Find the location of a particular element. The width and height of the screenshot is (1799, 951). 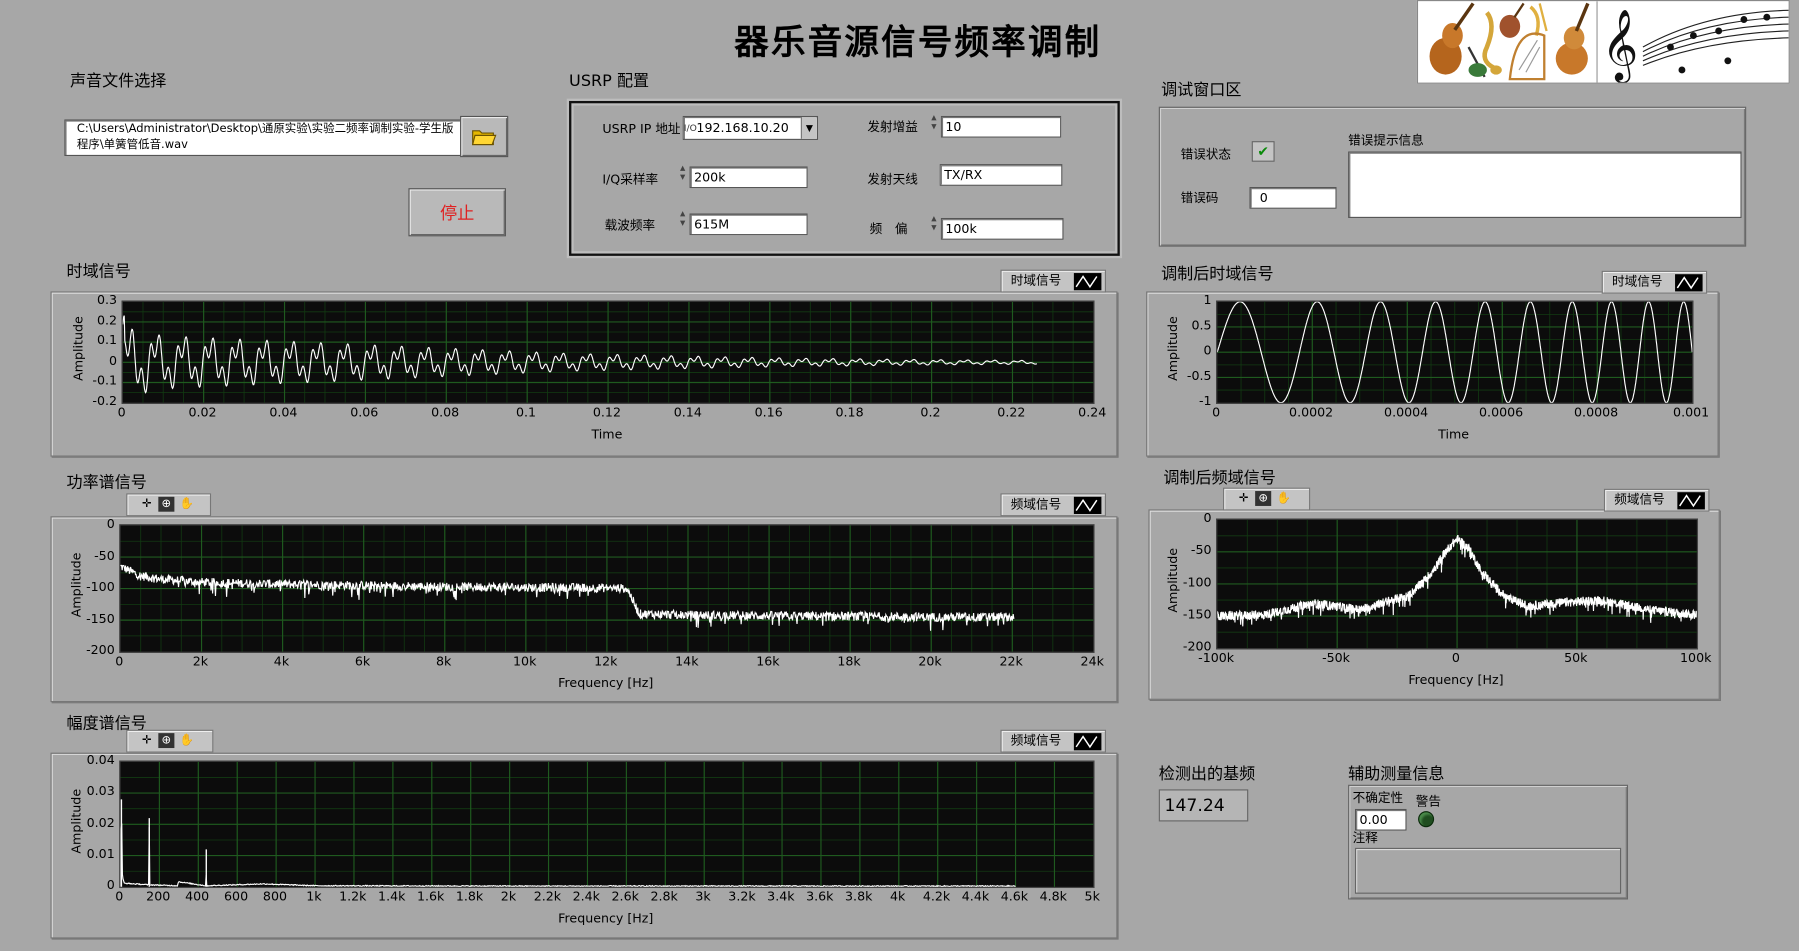

error-message-box is located at coordinates (1545, 184).